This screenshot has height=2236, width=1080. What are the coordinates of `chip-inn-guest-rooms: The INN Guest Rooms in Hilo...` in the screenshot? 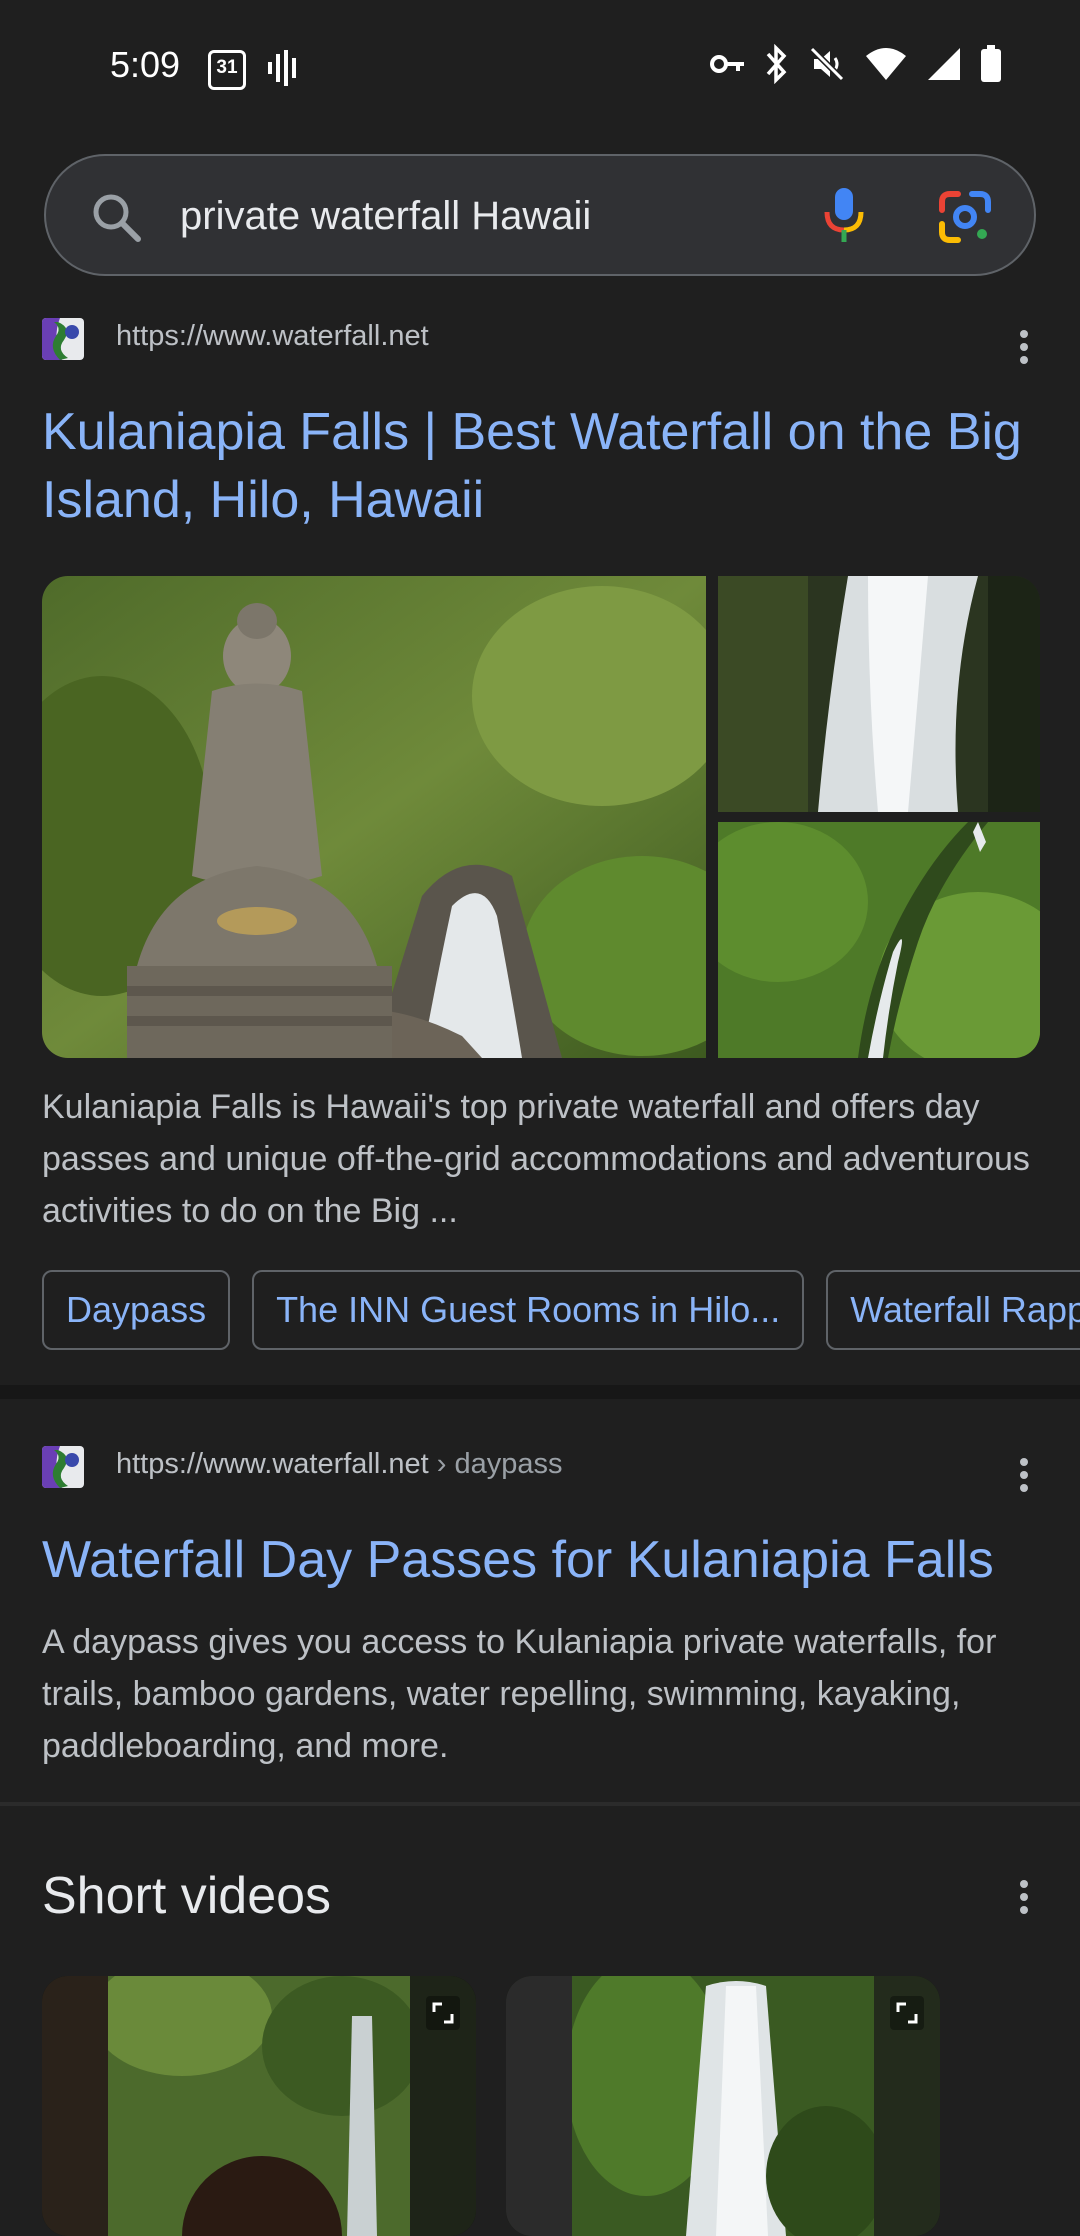 It's located at (528, 1310).